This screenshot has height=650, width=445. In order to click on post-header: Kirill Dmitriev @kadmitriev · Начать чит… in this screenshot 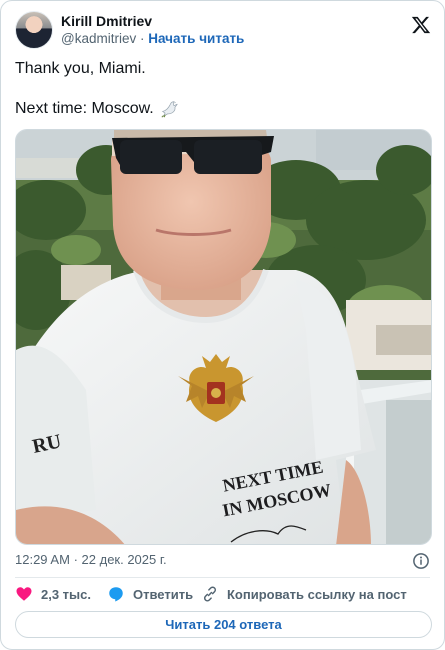, I will do `click(224, 31)`.